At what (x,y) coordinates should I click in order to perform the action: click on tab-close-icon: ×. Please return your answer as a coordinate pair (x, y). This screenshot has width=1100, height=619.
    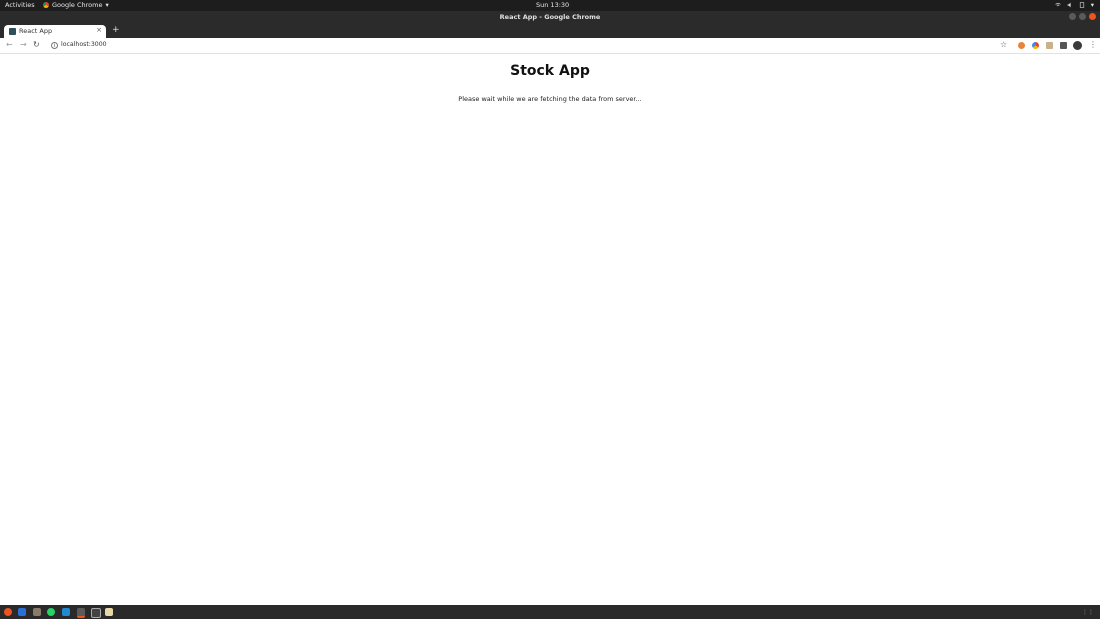
    Looking at the image, I should click on (99, 30).